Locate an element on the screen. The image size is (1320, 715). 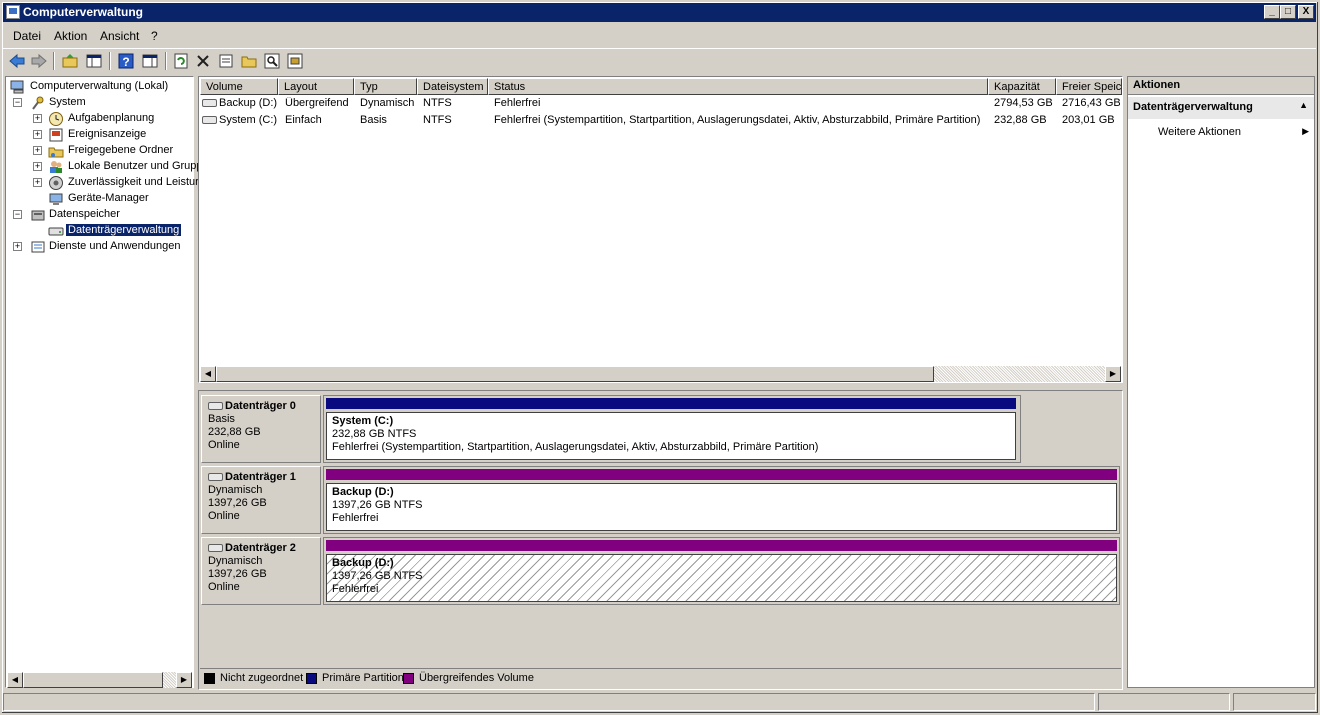
column-header-freier-speicher: Freier Speic is located at coordinates (1089, 86).